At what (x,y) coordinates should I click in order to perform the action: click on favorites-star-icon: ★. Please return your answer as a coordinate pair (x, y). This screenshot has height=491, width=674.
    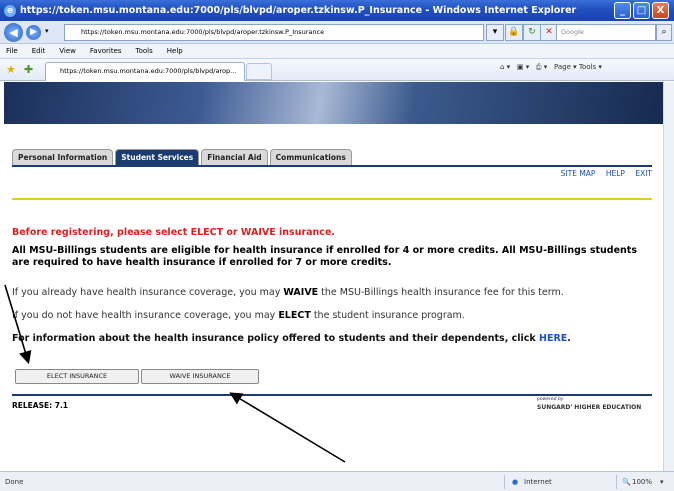
    Looking at the image, I should click on (11, 69).